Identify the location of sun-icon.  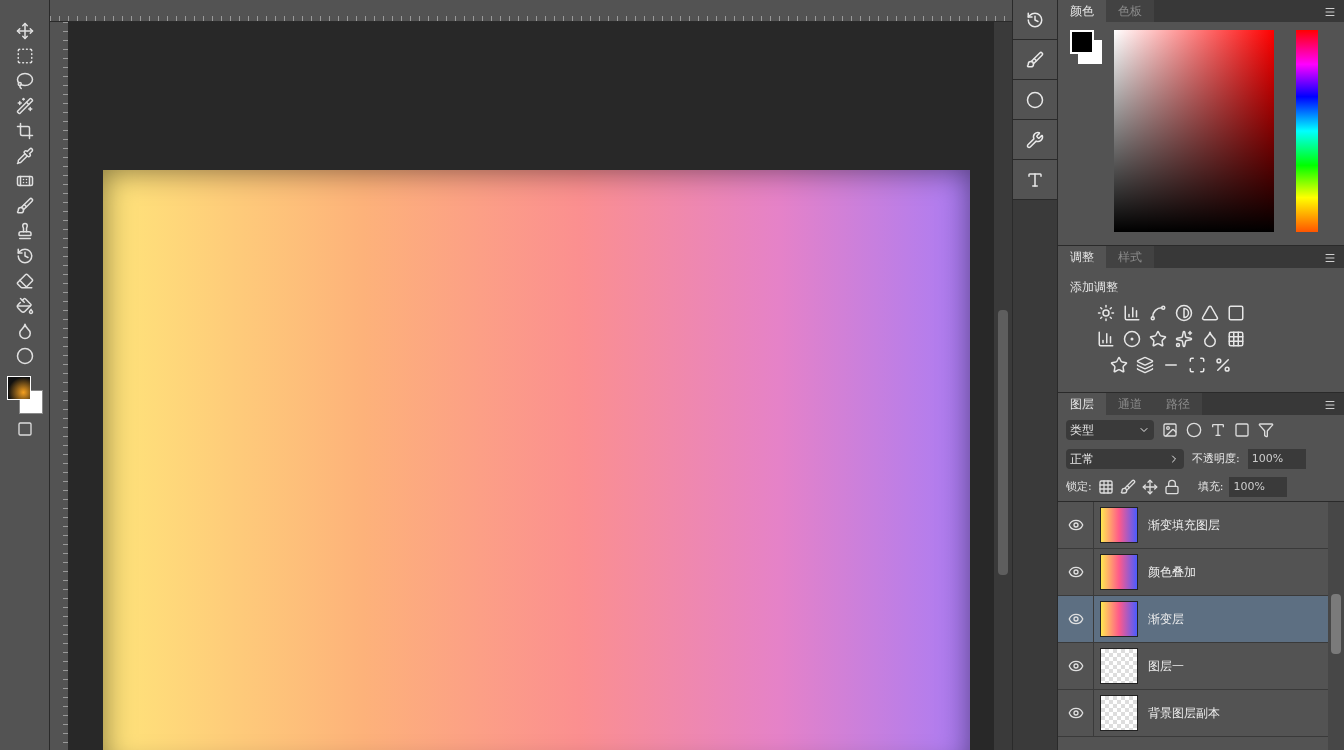
(1106, 313).